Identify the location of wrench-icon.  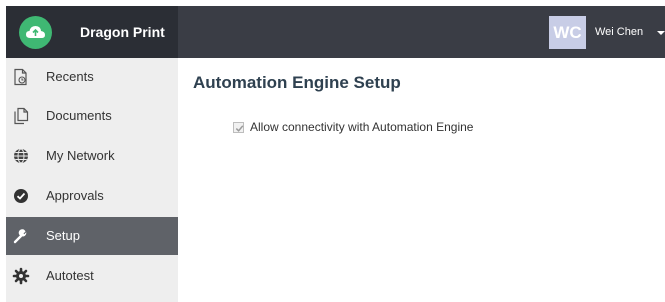
(21, 236).